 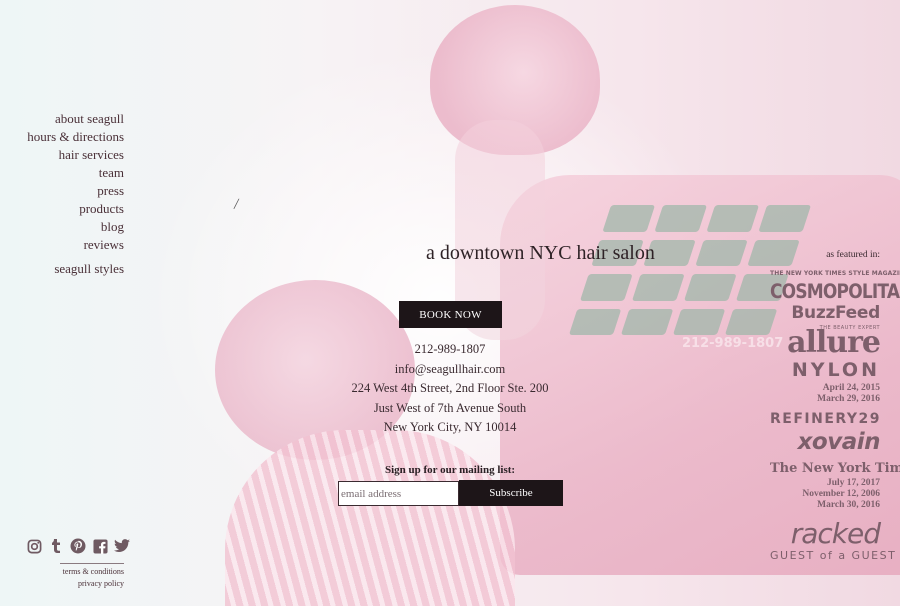 I want to click on nav-item-seagull-styles: seagull styles, so click(x=75, y=269).